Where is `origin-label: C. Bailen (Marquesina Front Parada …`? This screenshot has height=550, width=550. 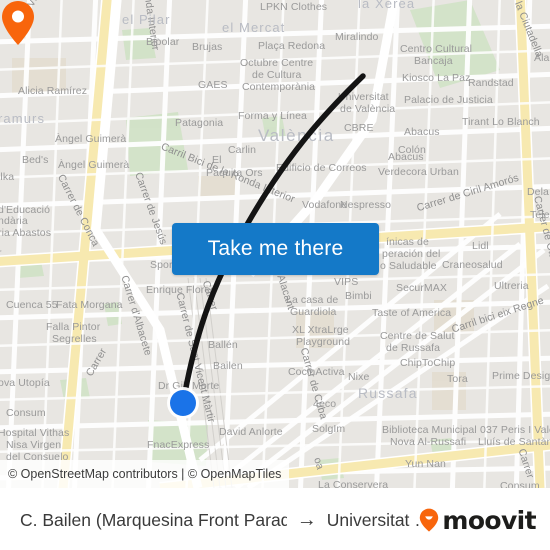 origin-label: C. Bailen (Marquesina Front Parada … is located at coordinates (153, 519).